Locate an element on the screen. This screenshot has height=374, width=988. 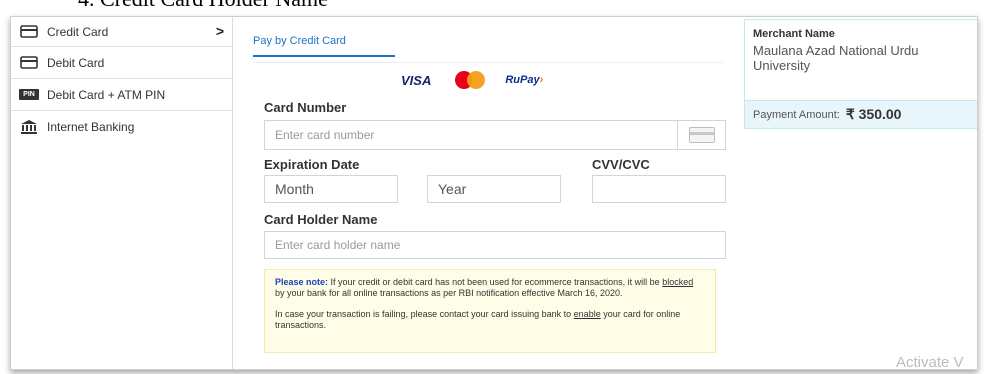
tab-pay-by-credit-card: Pay by Credit Card is located at coordinates (324, 46).